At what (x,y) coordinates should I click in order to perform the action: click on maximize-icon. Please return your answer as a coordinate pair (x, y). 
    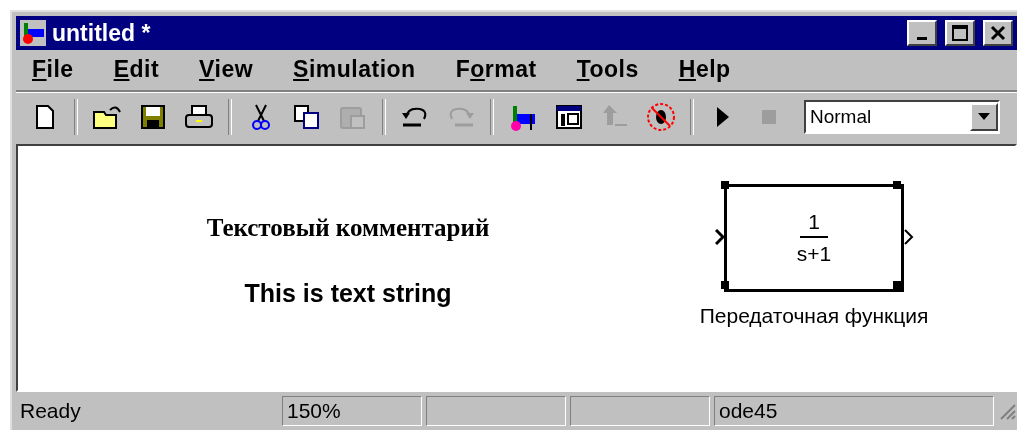
    Looking at the image, I should click on (960, 33).